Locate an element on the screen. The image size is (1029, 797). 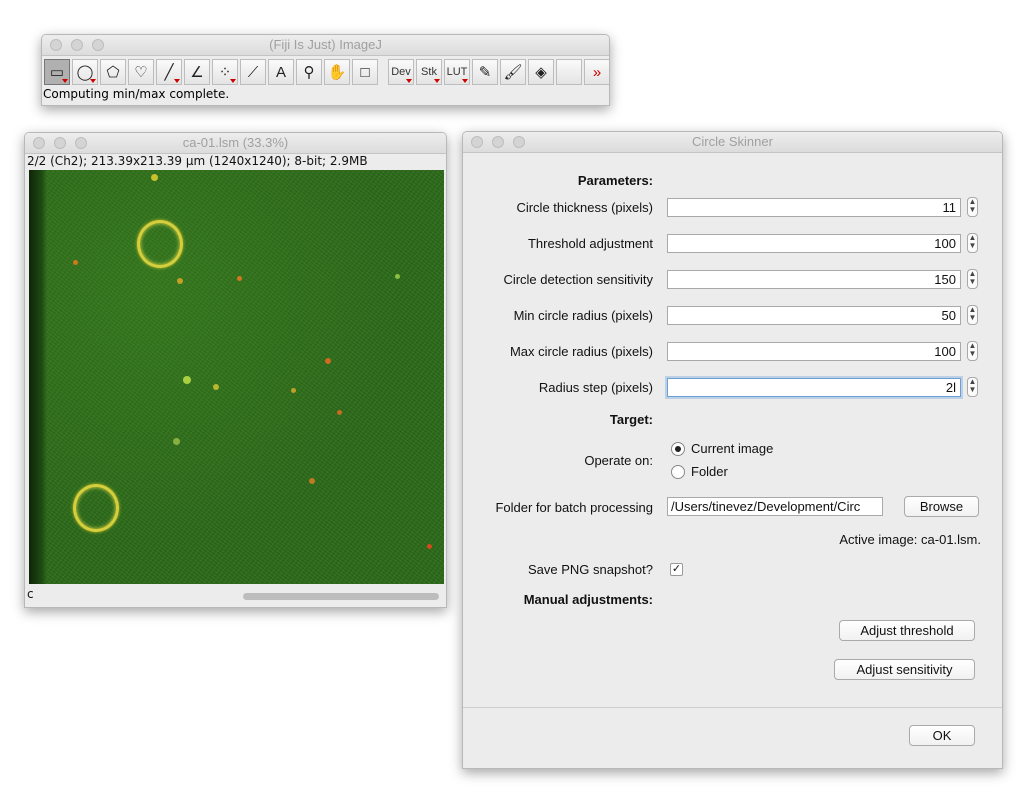
zoom-tool-icon: ⚲ is located at coordinates (309, 72).